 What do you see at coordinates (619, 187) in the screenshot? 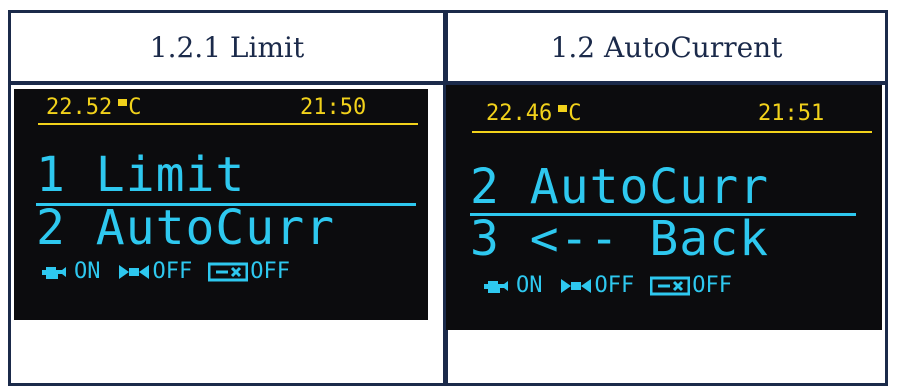
I see `menu-item-selected: 2 AutoCurr` at bounding box center [619, 187].